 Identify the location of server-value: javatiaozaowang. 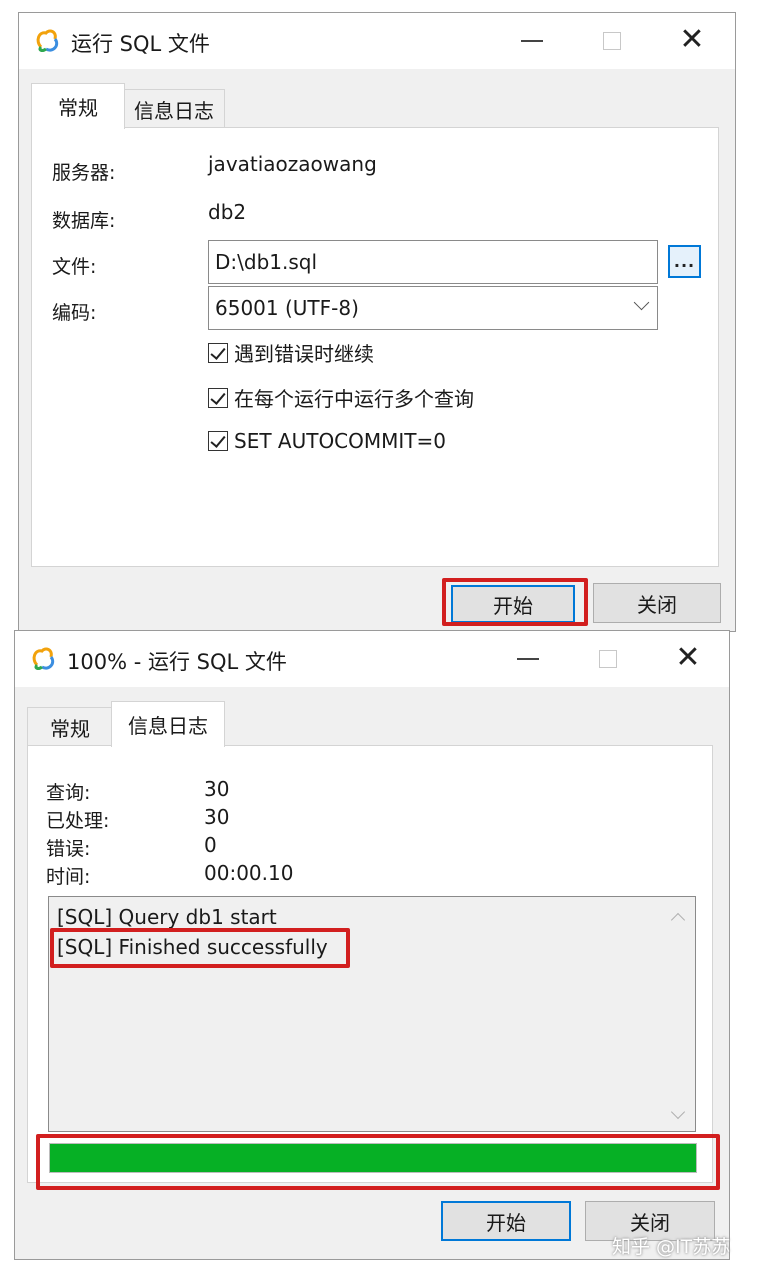
(292, 164).